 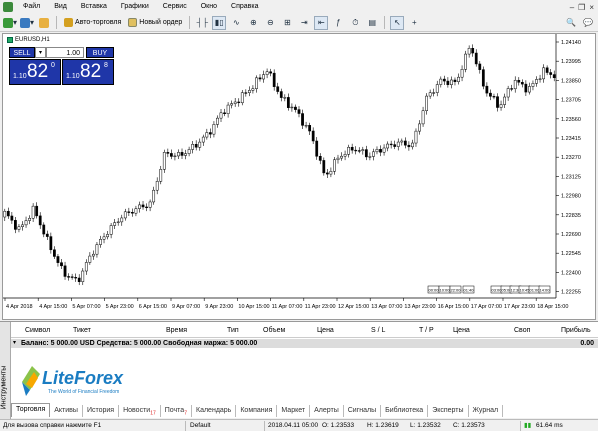 What do you see at coordinates (448, 411) in the screenshot?
I see `terminal-tab: Эксперты` at bounding box center [448, 411].